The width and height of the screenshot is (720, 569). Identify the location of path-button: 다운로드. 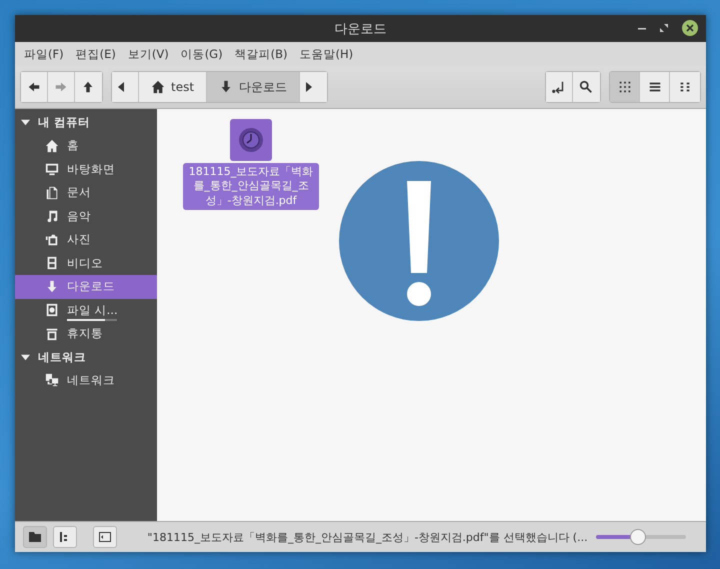
(253, 87).